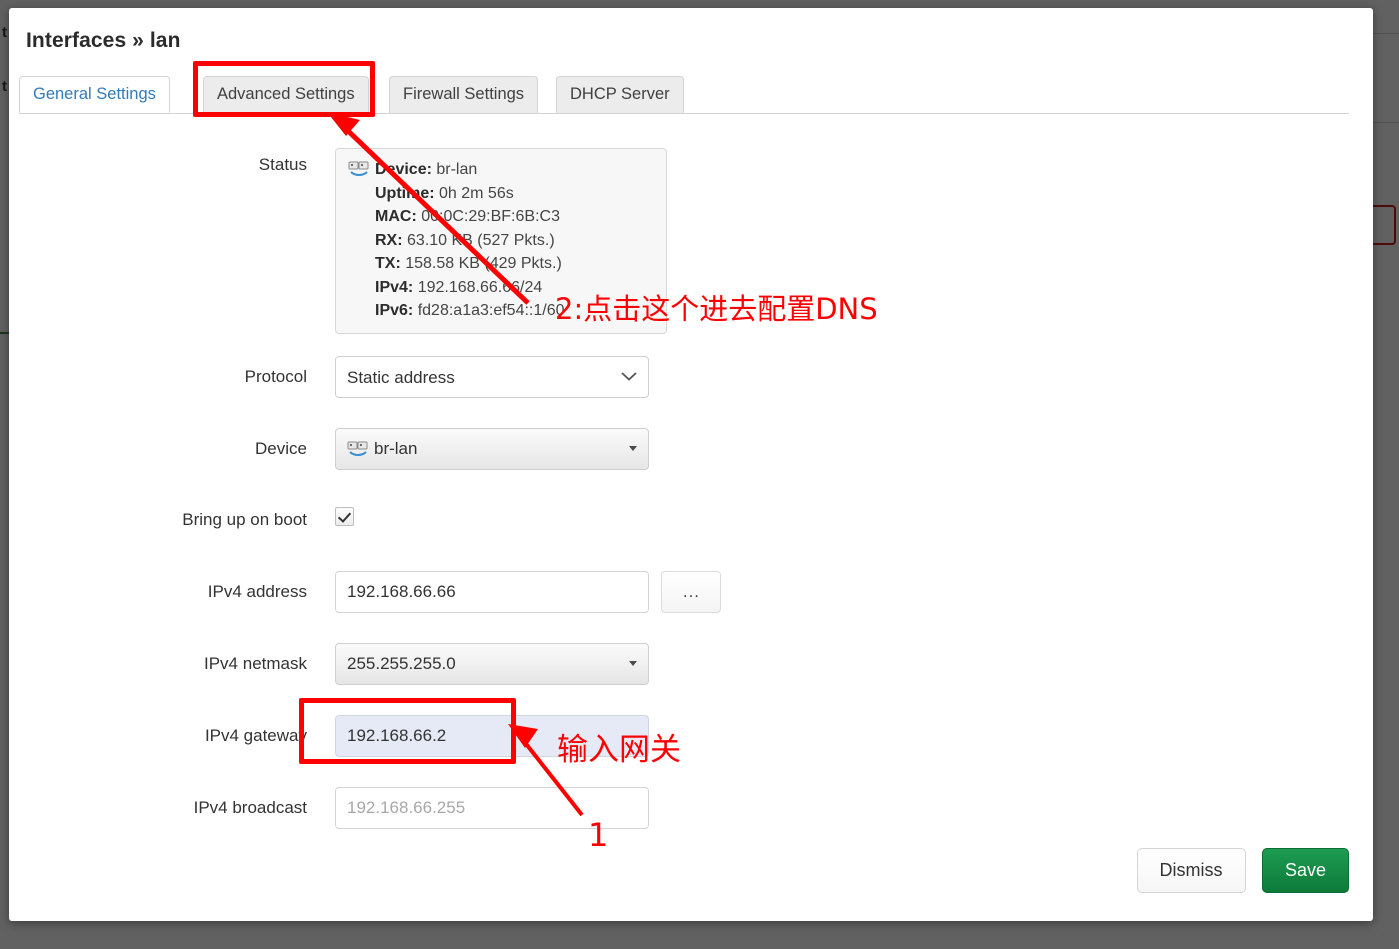 This screenshot has width=1399, height=949. I want to click on ipv4-gateway-input, so click(492, 736).